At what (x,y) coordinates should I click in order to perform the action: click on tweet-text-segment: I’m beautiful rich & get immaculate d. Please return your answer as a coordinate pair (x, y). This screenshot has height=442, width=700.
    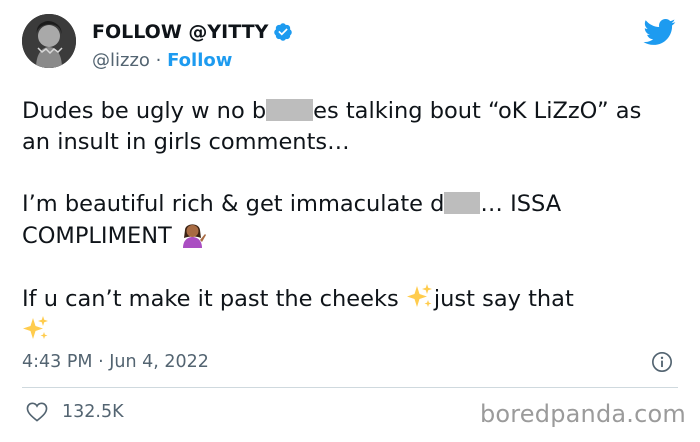
    Looking at the image, I should click on (233, 204).